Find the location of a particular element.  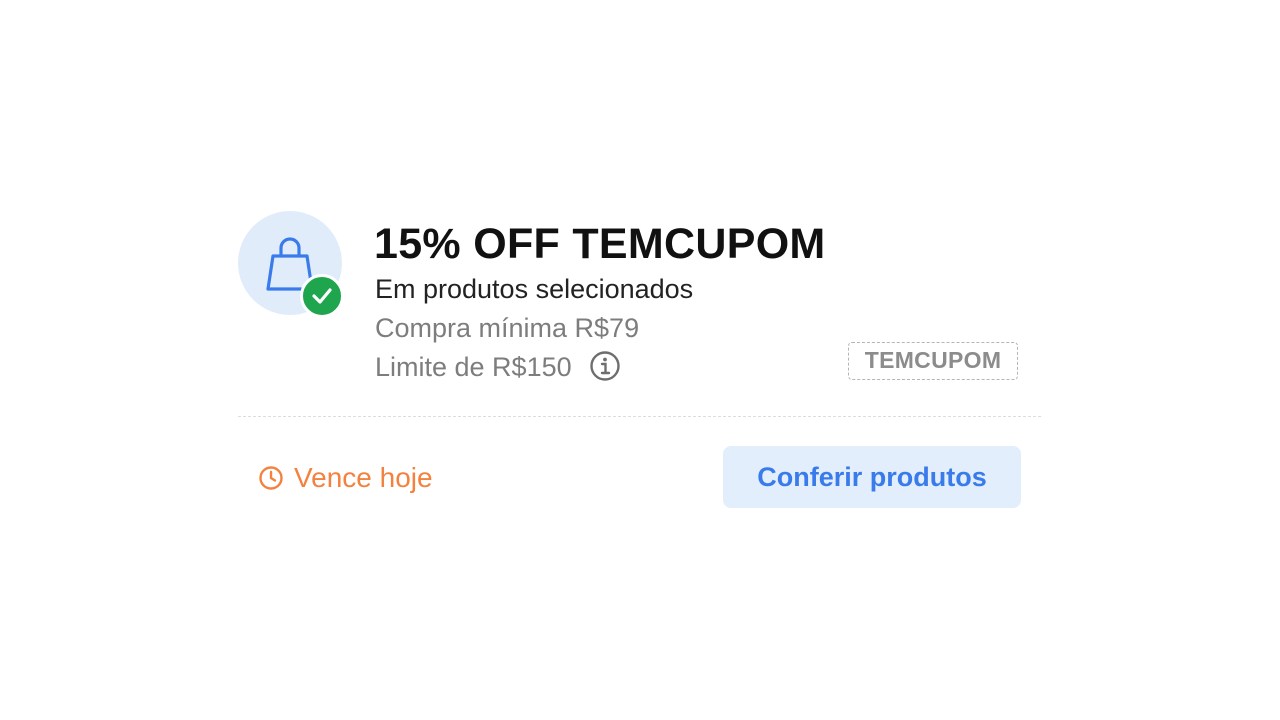

expiry-row: Vence hoje is located at coordinates (345, 478).